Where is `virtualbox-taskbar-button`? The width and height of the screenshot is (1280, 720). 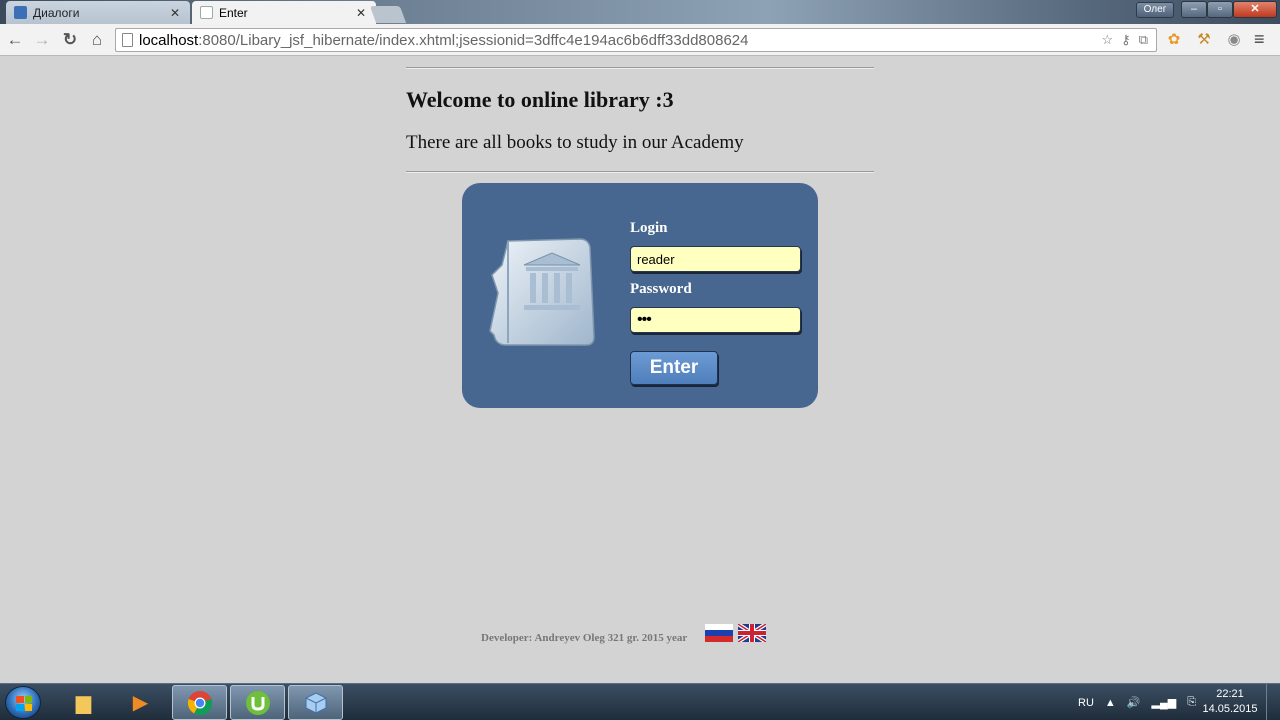 virtualbox-taskbar-button is located at coordinates (315, 702).